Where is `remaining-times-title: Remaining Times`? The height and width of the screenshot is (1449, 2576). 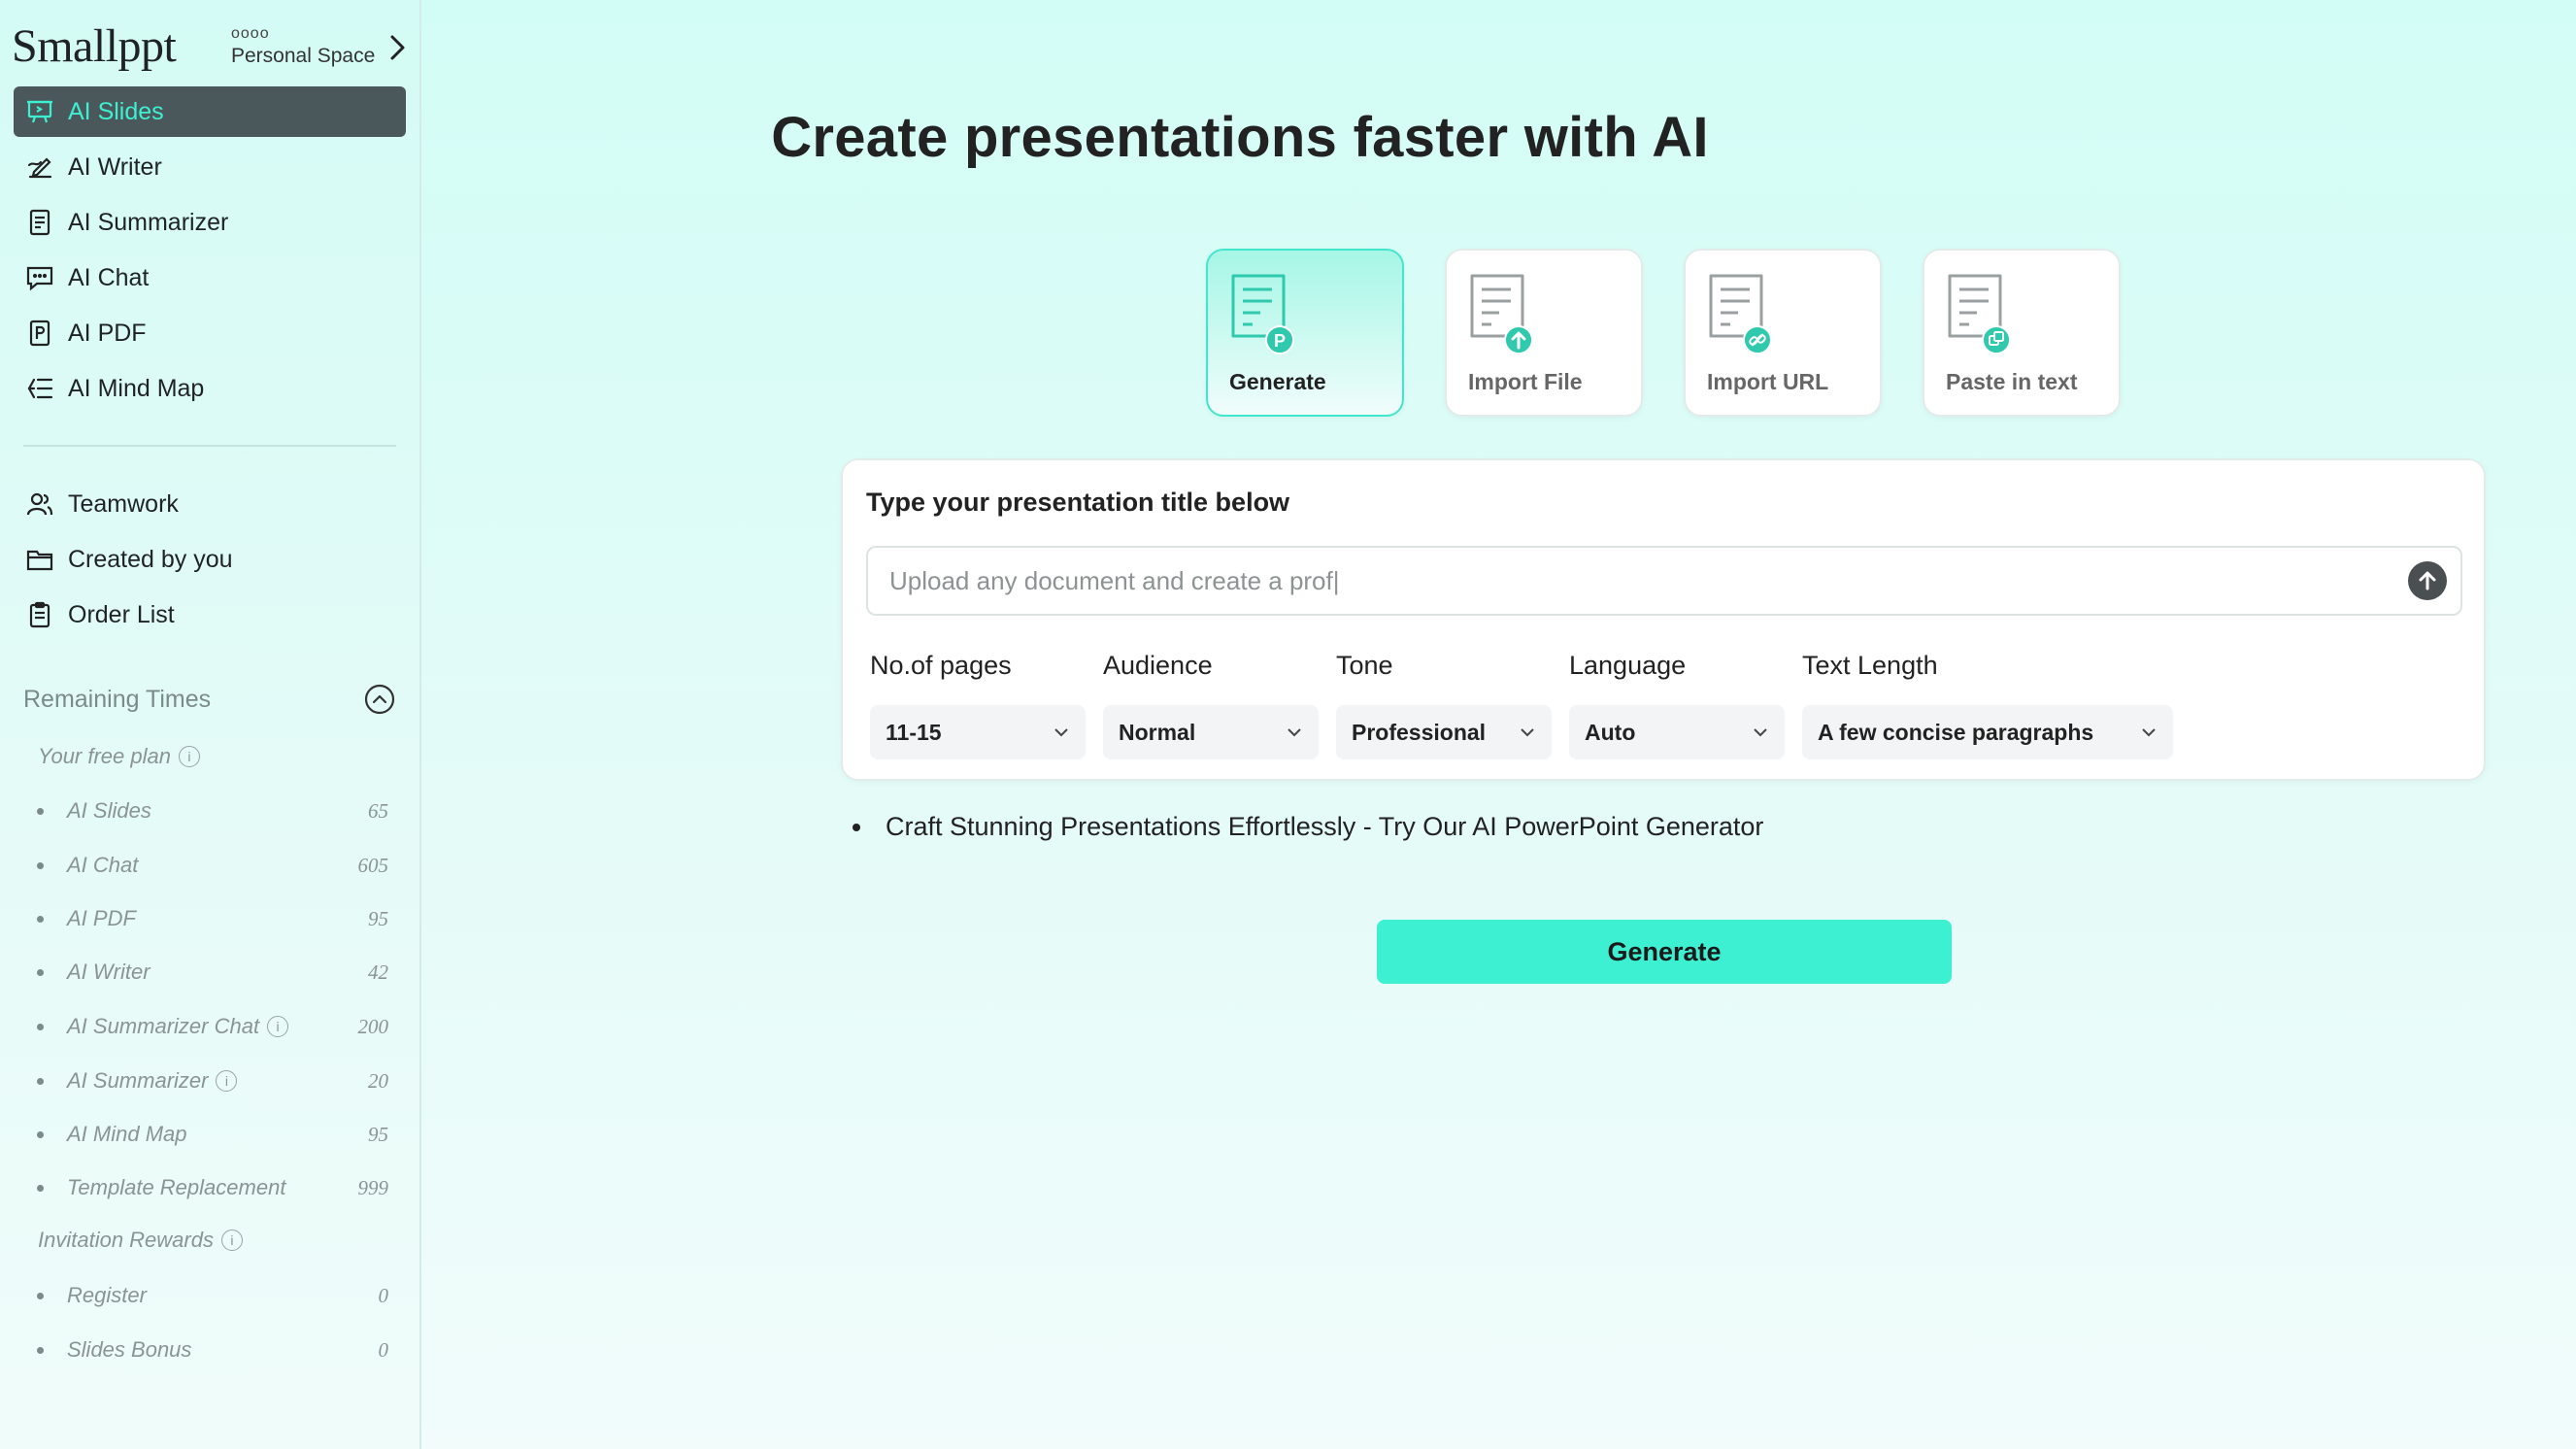 remaining-times-title: Remaining Times is located at coordinates (118, 699).